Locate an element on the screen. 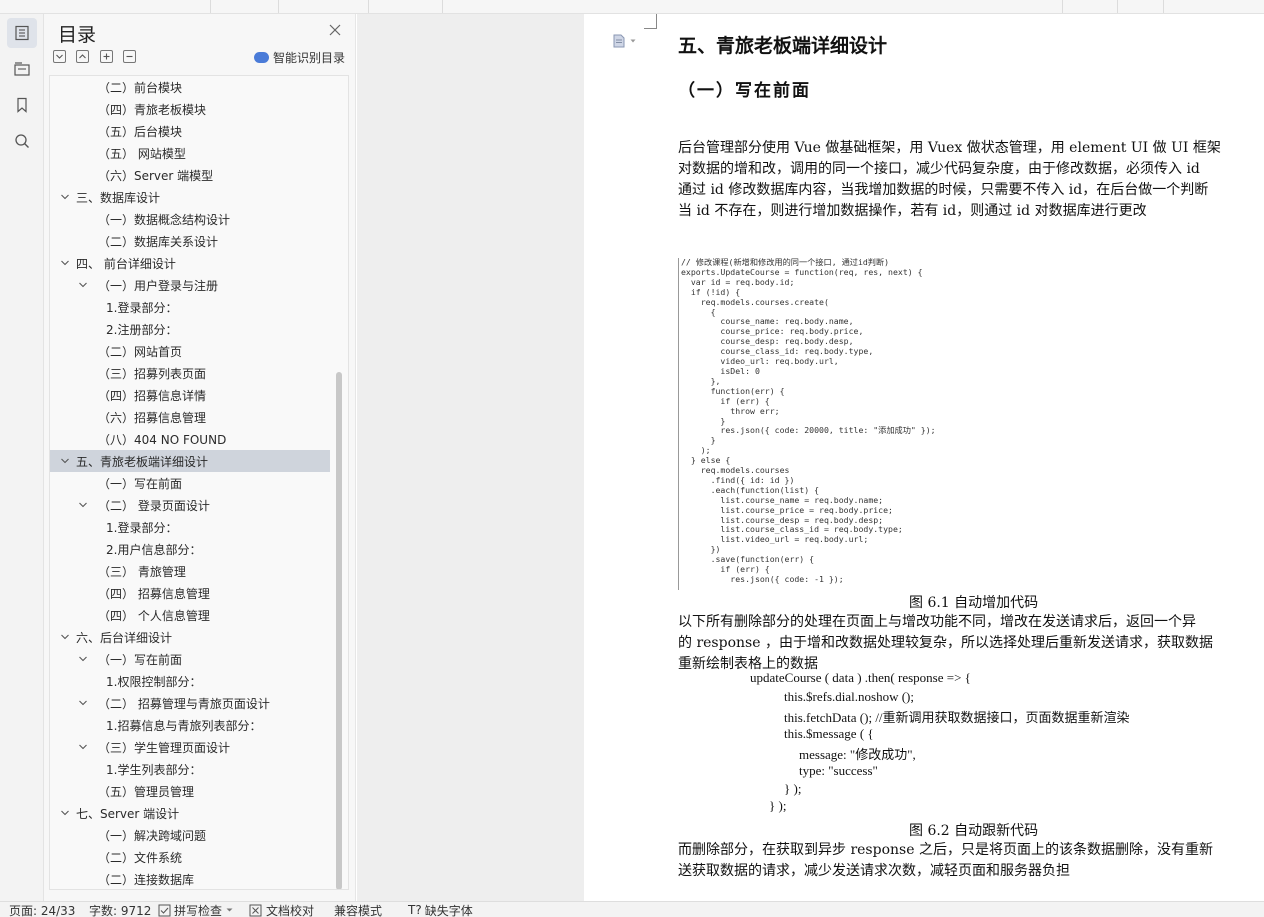 This screenshot has width=1264, height=917. collapse-all-button is located at coordinates (82, 56).